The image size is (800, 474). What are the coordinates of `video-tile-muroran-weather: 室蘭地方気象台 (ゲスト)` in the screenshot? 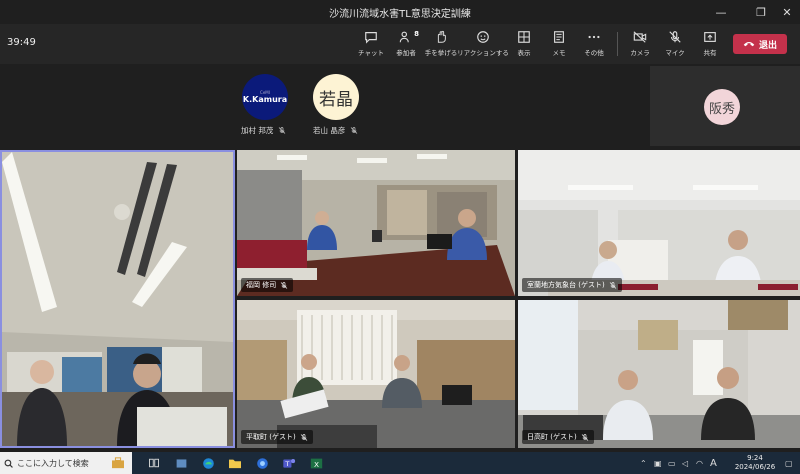 It's located at (659, 223).